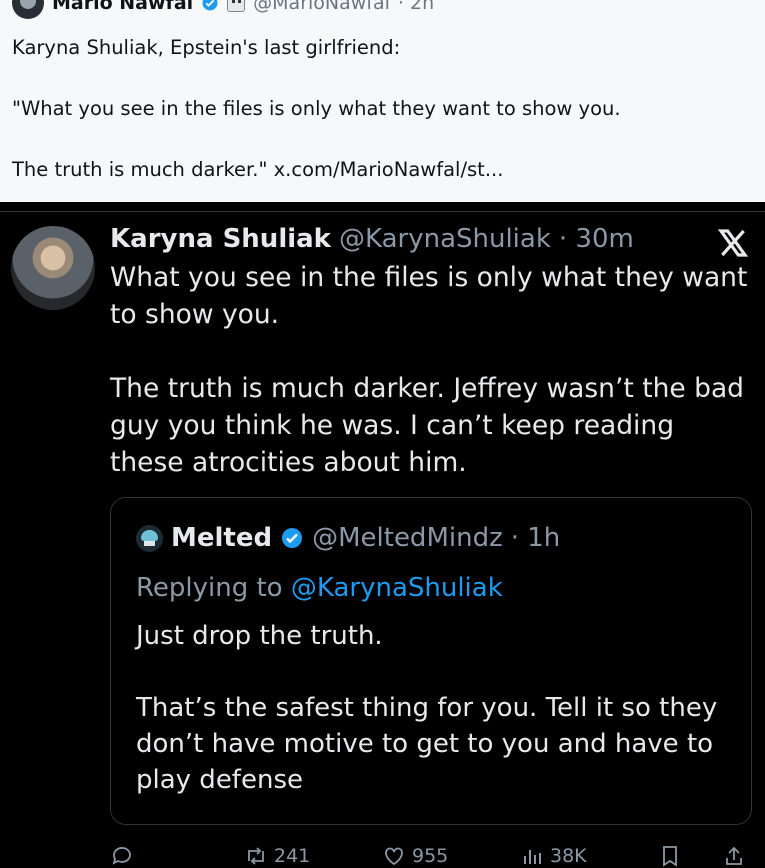 This screenshot has width=765, height=868. Describe the element at coordinates (596, 239) in the screenshot. I see `post-time: · 30m` at that location.